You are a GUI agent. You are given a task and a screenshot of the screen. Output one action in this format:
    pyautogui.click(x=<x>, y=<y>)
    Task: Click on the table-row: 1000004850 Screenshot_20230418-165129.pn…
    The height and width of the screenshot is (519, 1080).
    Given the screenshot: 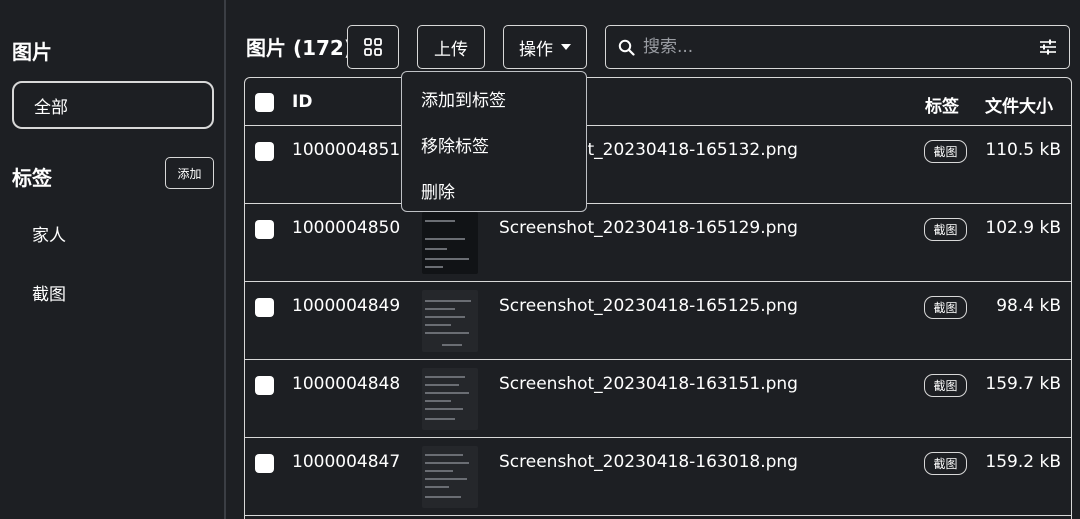 What is the action you would take?
    pyautogui.click(x=658, y=243)
    